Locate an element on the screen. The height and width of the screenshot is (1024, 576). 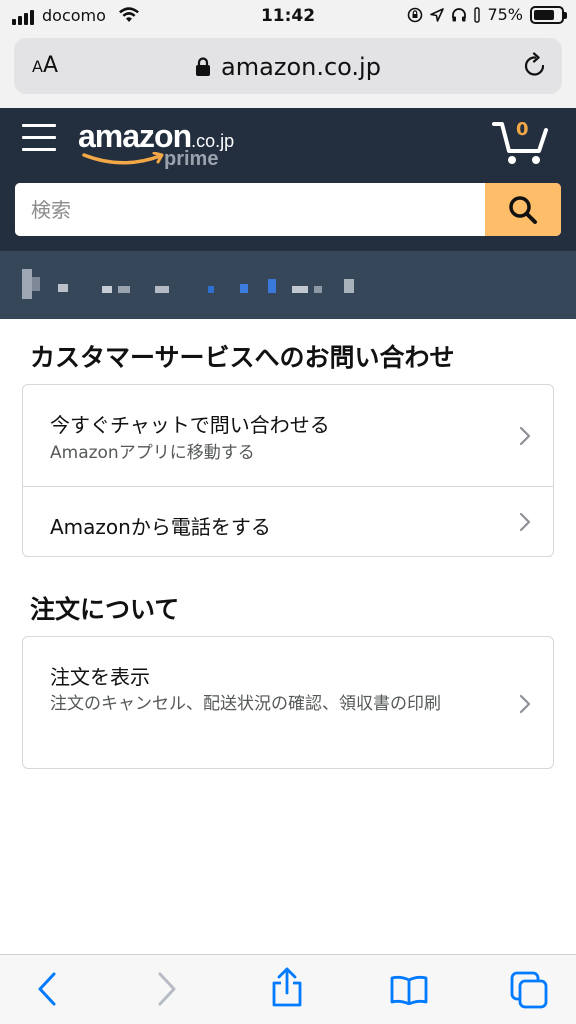
forward-icon is located at coordinates (167, 989).